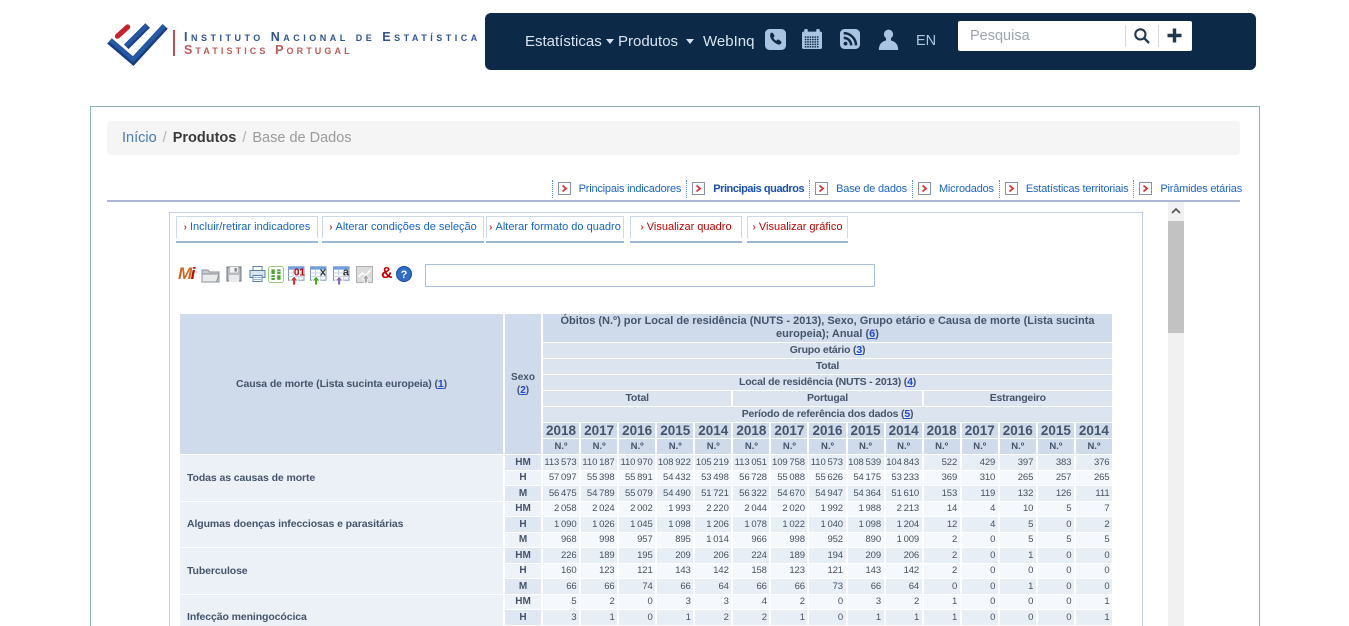 This screenshot has width=1349, height=626. I want to click on svg-text: x, so click(323, 273).